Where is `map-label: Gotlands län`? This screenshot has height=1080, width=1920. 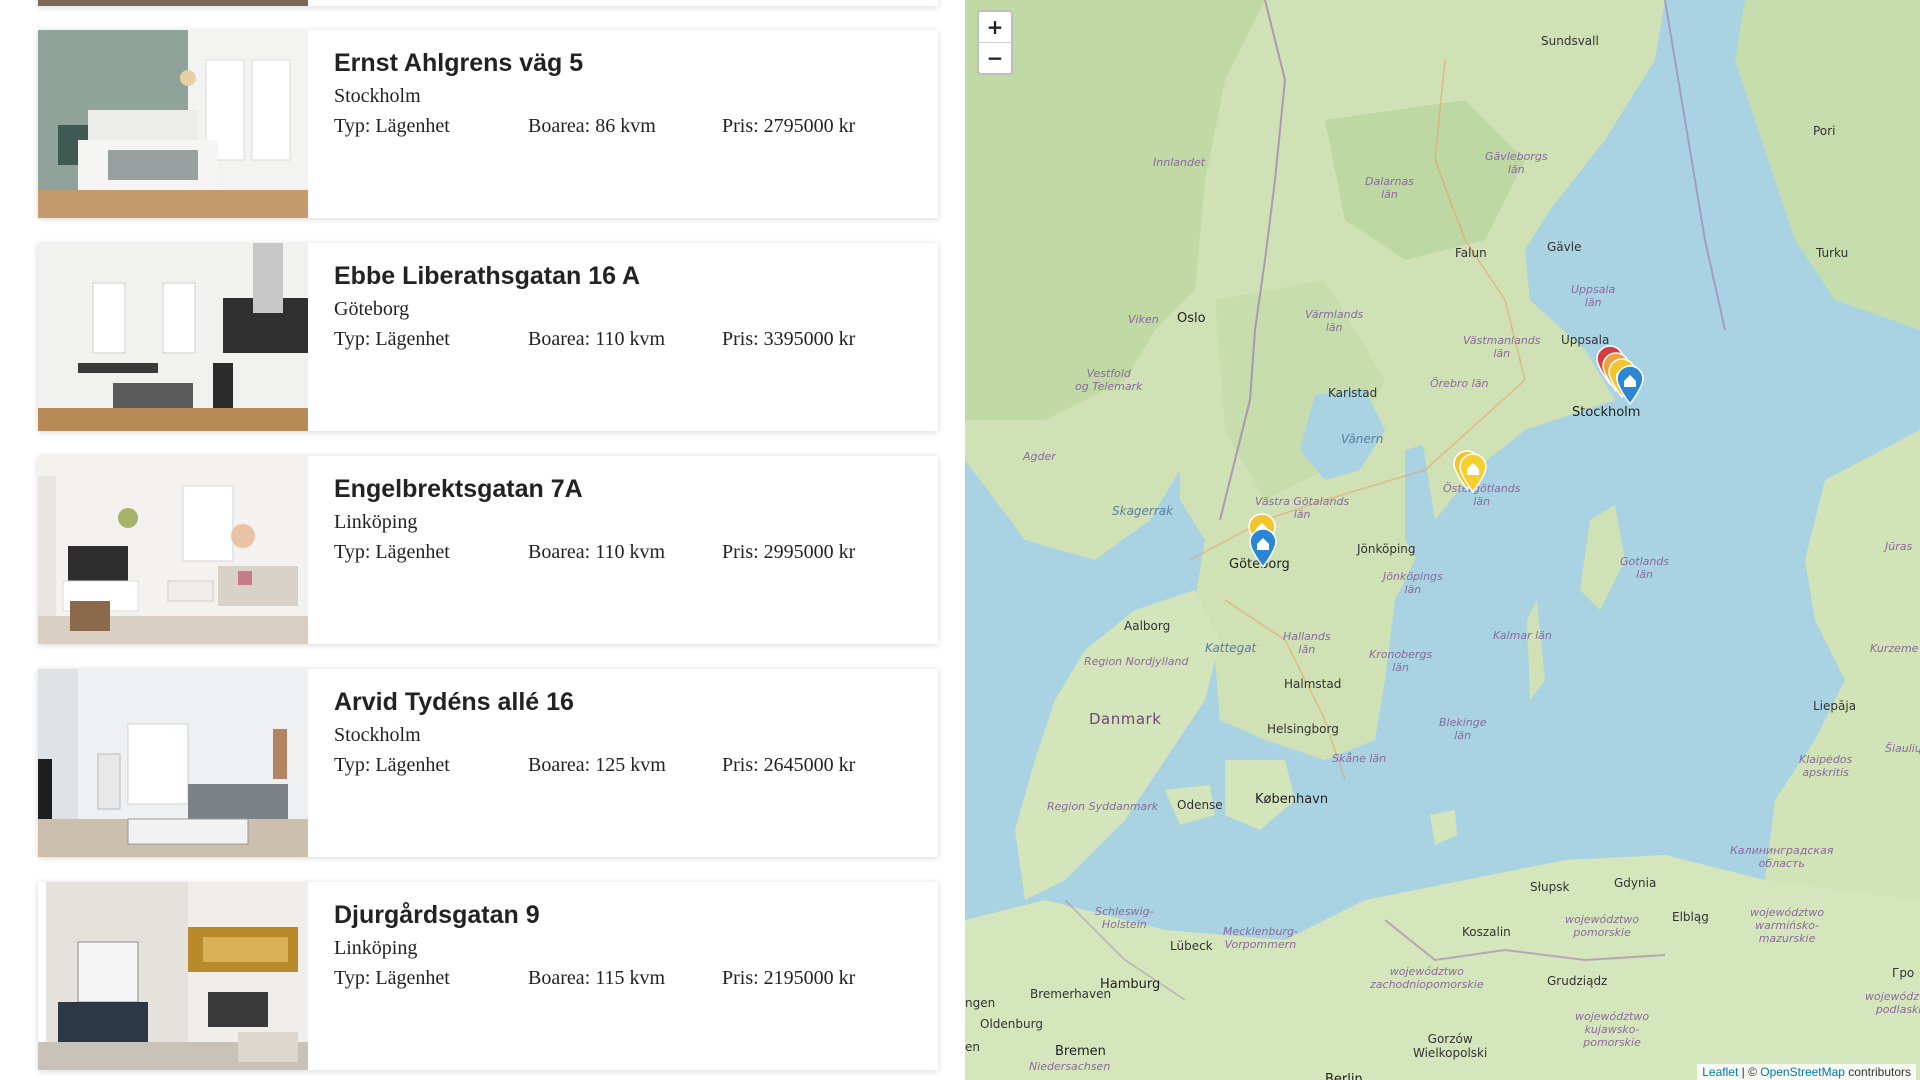
map-label: Gotlands län is located at coordinates (1645, 568).